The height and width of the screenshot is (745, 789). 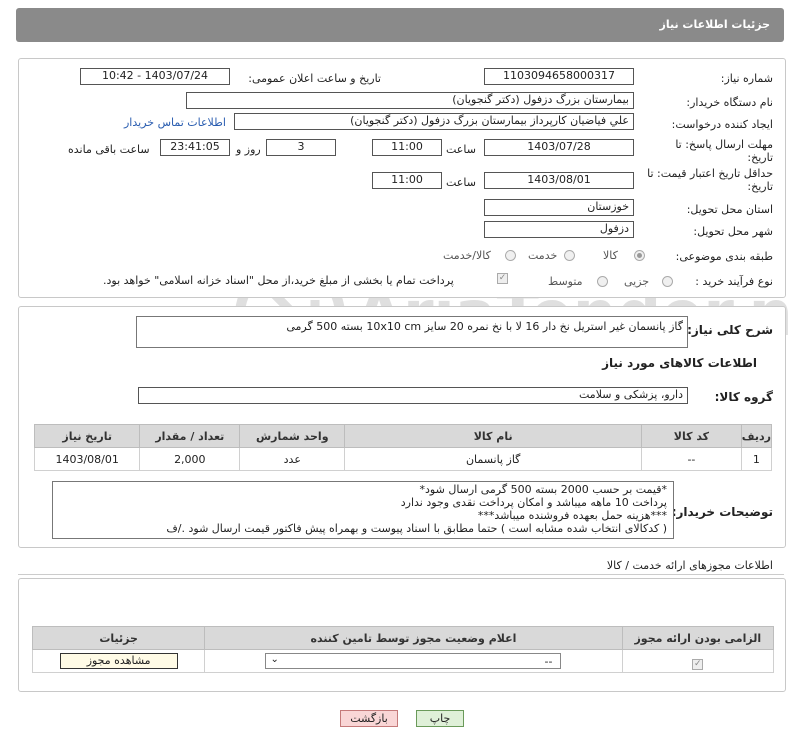 I want to click on col-unit: واحد شمارش, so click(x=292, y=436).